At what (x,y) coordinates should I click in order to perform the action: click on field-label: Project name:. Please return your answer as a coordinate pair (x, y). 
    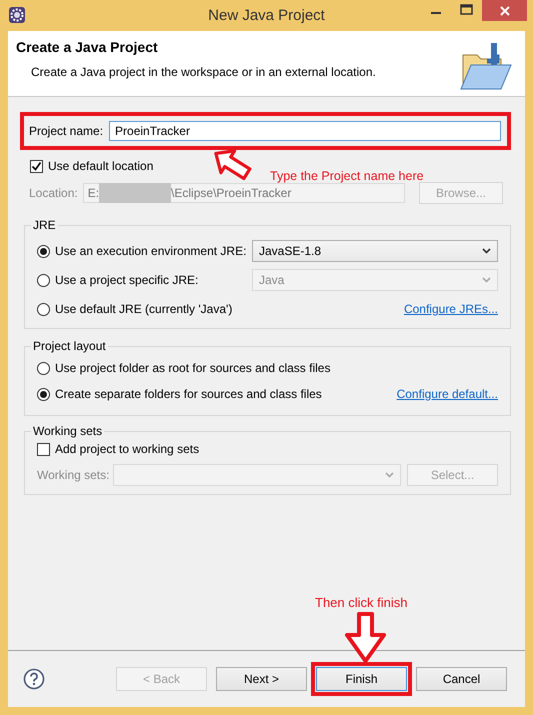
    Looking at the image, I should click on (66, 131).